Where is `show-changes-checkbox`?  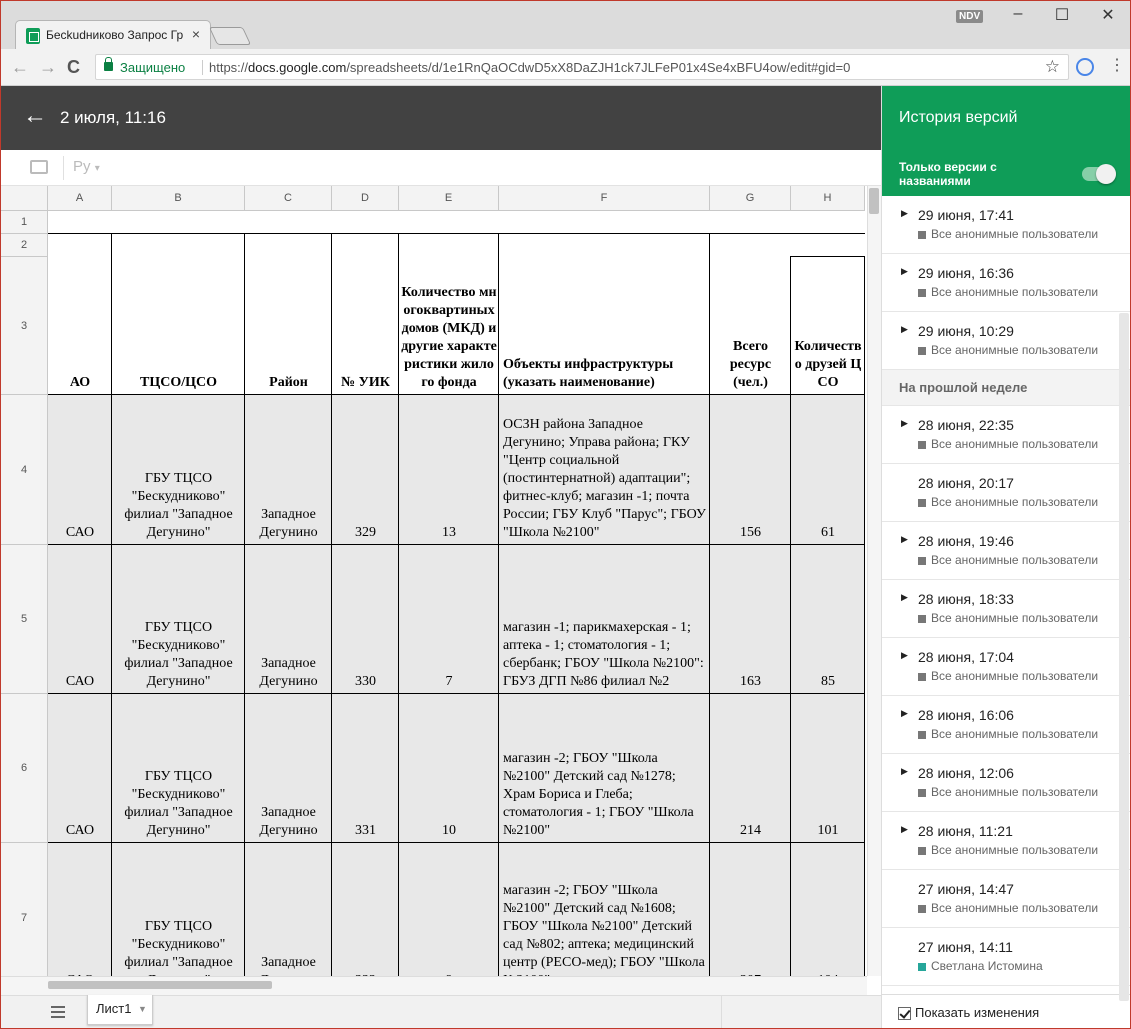
show-changes-checkbox is located at coordinates (904, 1013).